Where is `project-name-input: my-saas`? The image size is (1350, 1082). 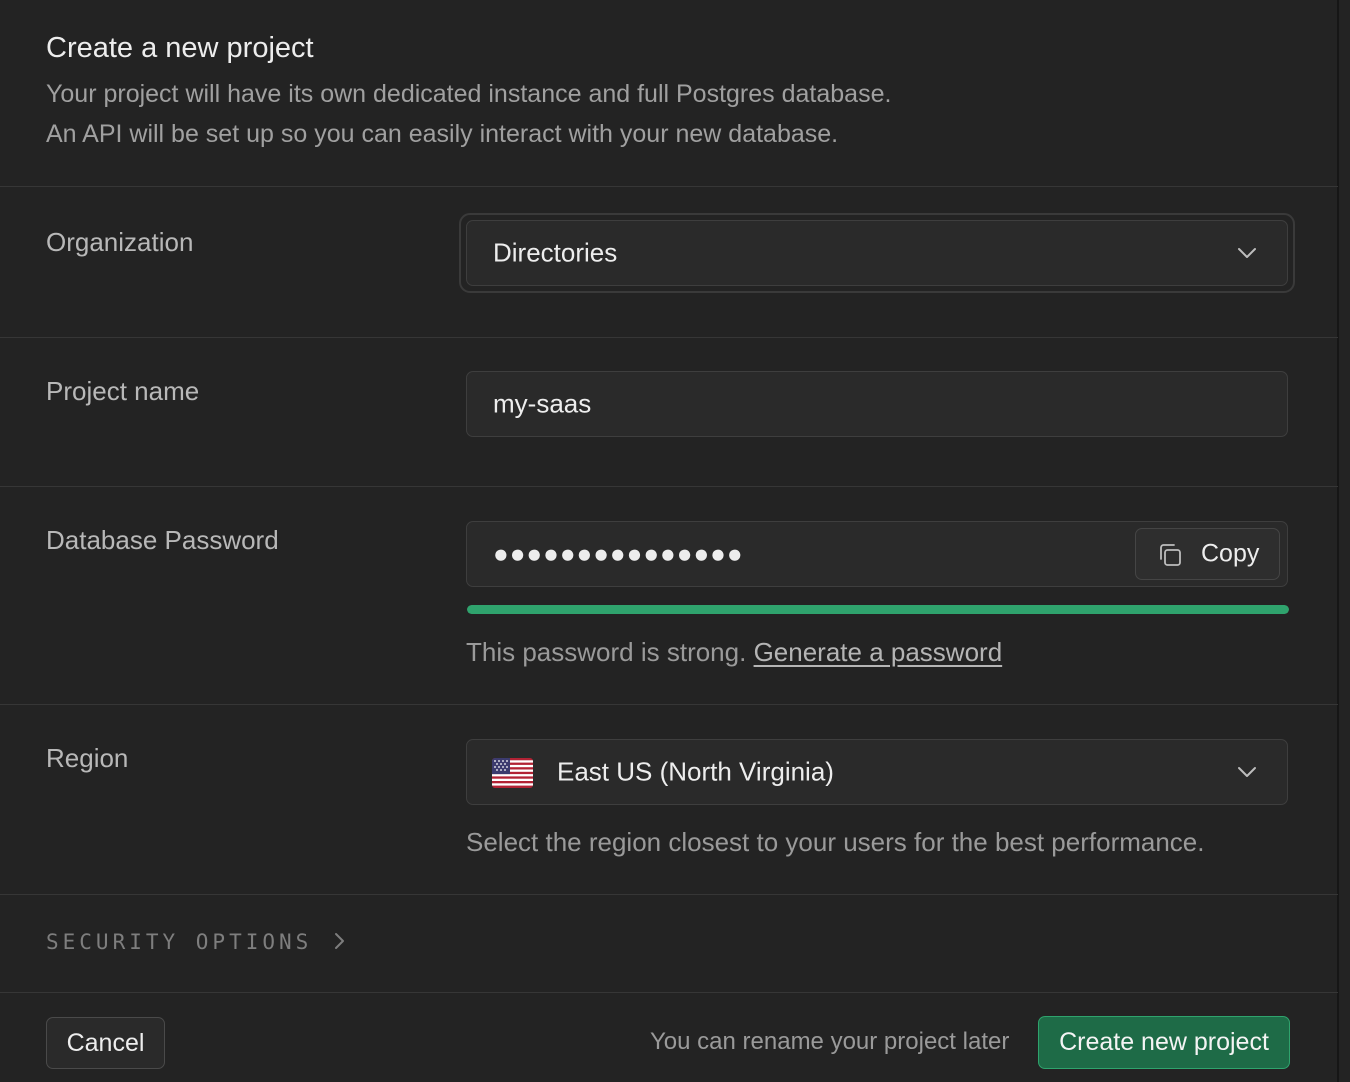
project-name-input: my-saas is located at coordinates (877, 404).